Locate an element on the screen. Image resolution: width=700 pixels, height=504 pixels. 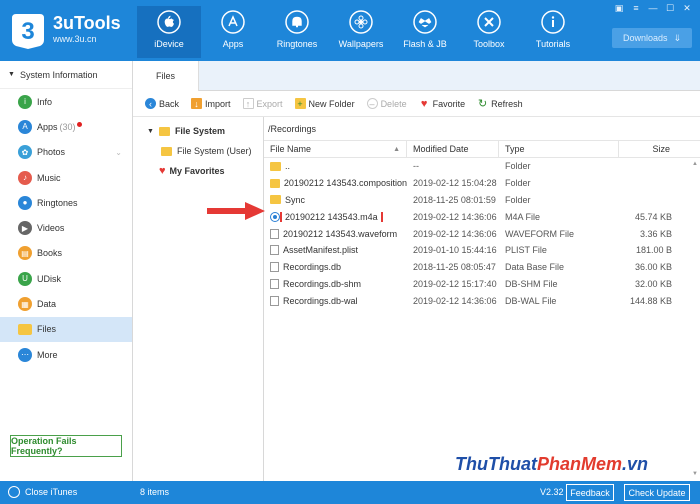
sidebar-item-label: UDisk is located at coordinates (49, 278).